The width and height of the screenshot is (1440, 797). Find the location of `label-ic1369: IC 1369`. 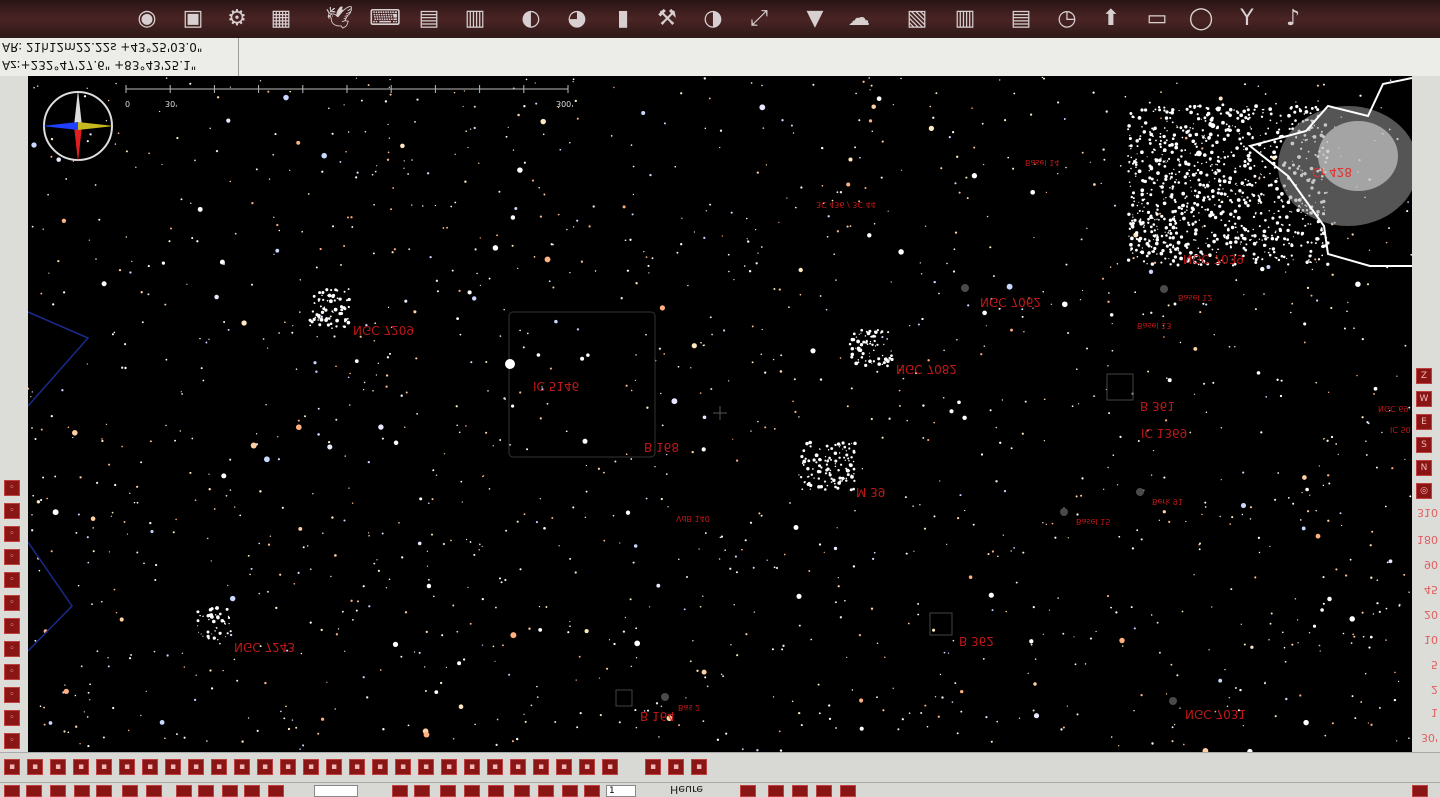

label-ic1369: IC 1369 is located at coordinates (1164, 433).